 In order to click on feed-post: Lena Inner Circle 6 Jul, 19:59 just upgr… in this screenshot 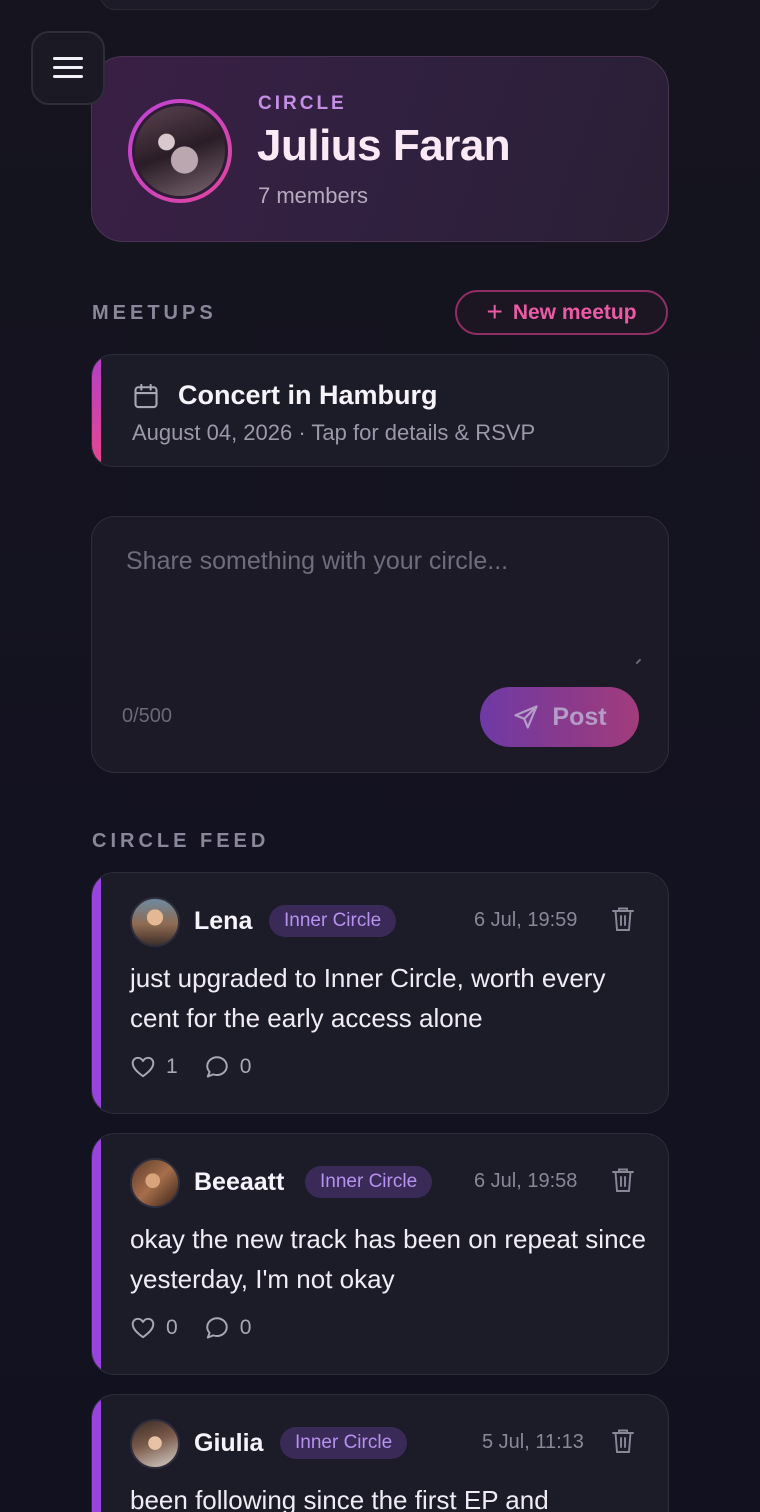, I will do `click(380, 993)`.